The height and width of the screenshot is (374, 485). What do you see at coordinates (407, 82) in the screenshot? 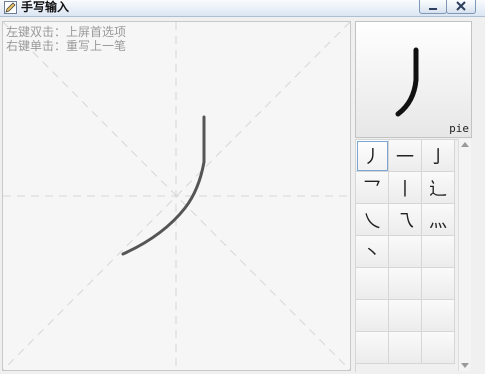
I see `preview-stroke` at bounding box center [407, 82].